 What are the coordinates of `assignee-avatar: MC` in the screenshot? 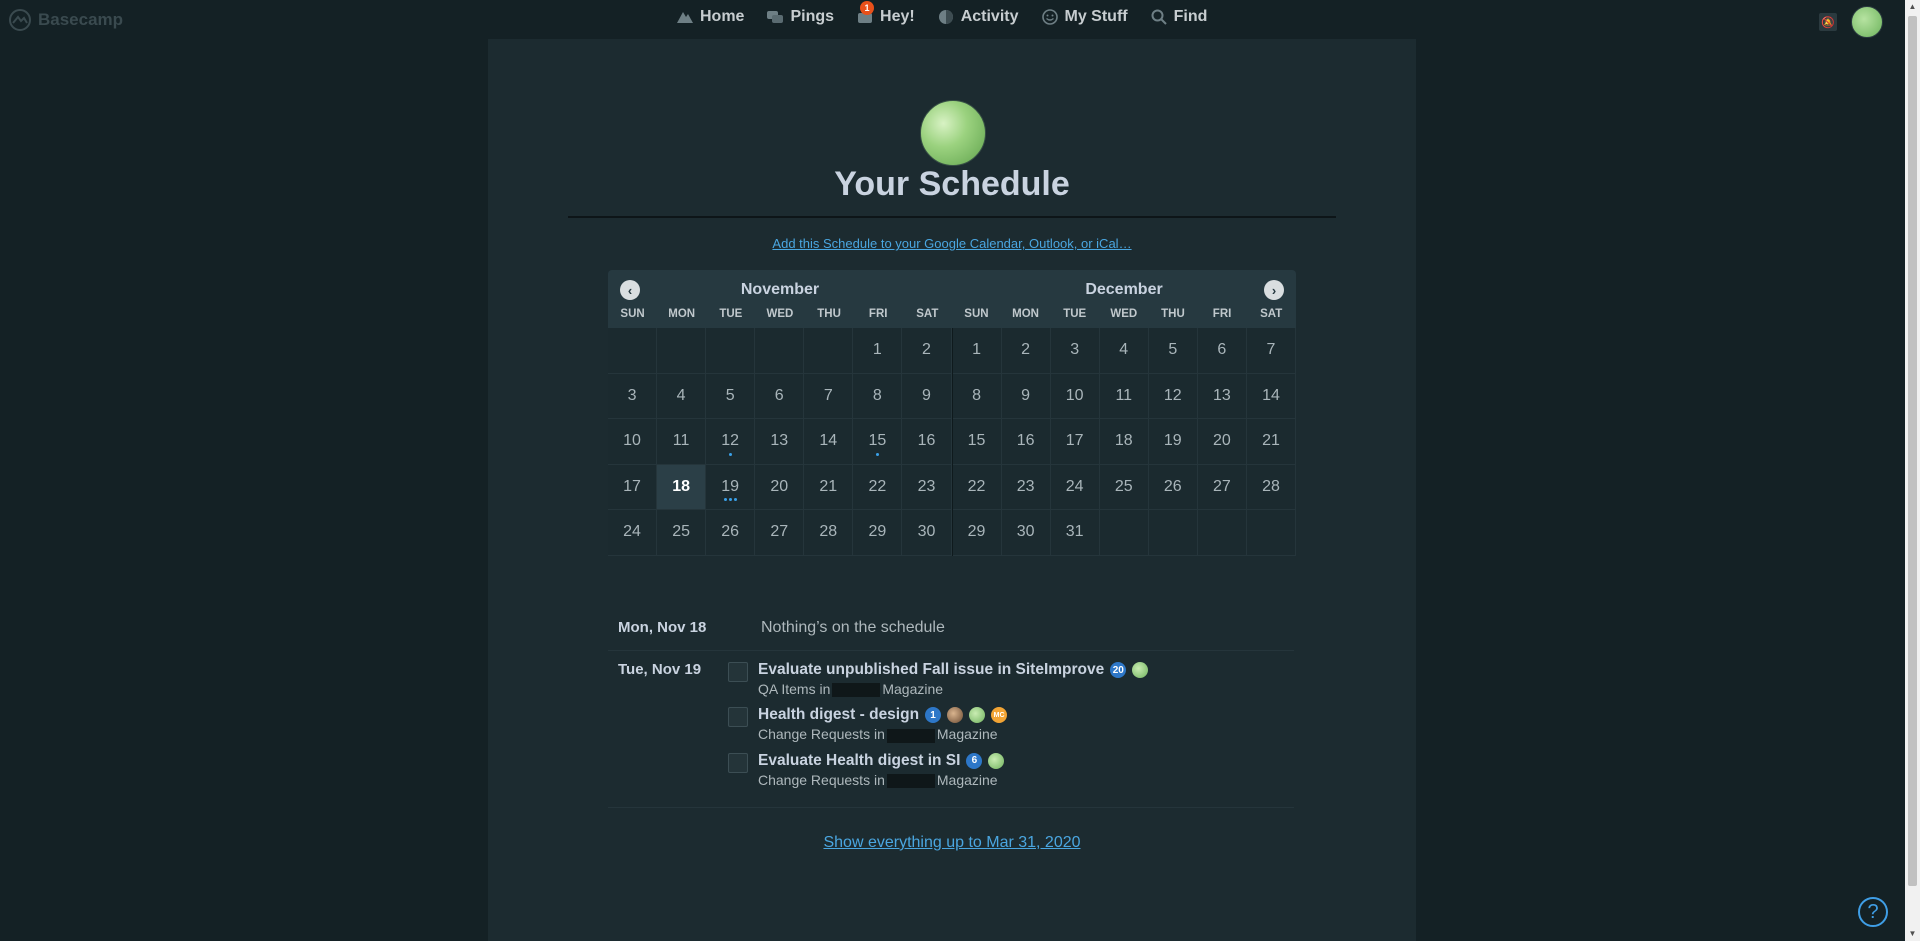 It's located at (999, 715).